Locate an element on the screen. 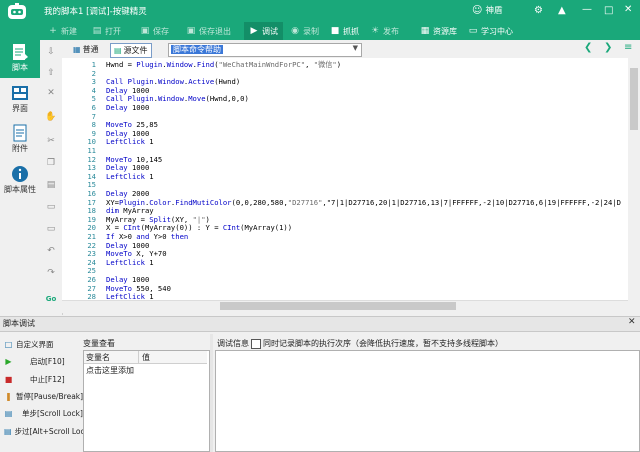 The image size is (640, 452). paste-icon: ▤ is located at coordinates (51, 185).